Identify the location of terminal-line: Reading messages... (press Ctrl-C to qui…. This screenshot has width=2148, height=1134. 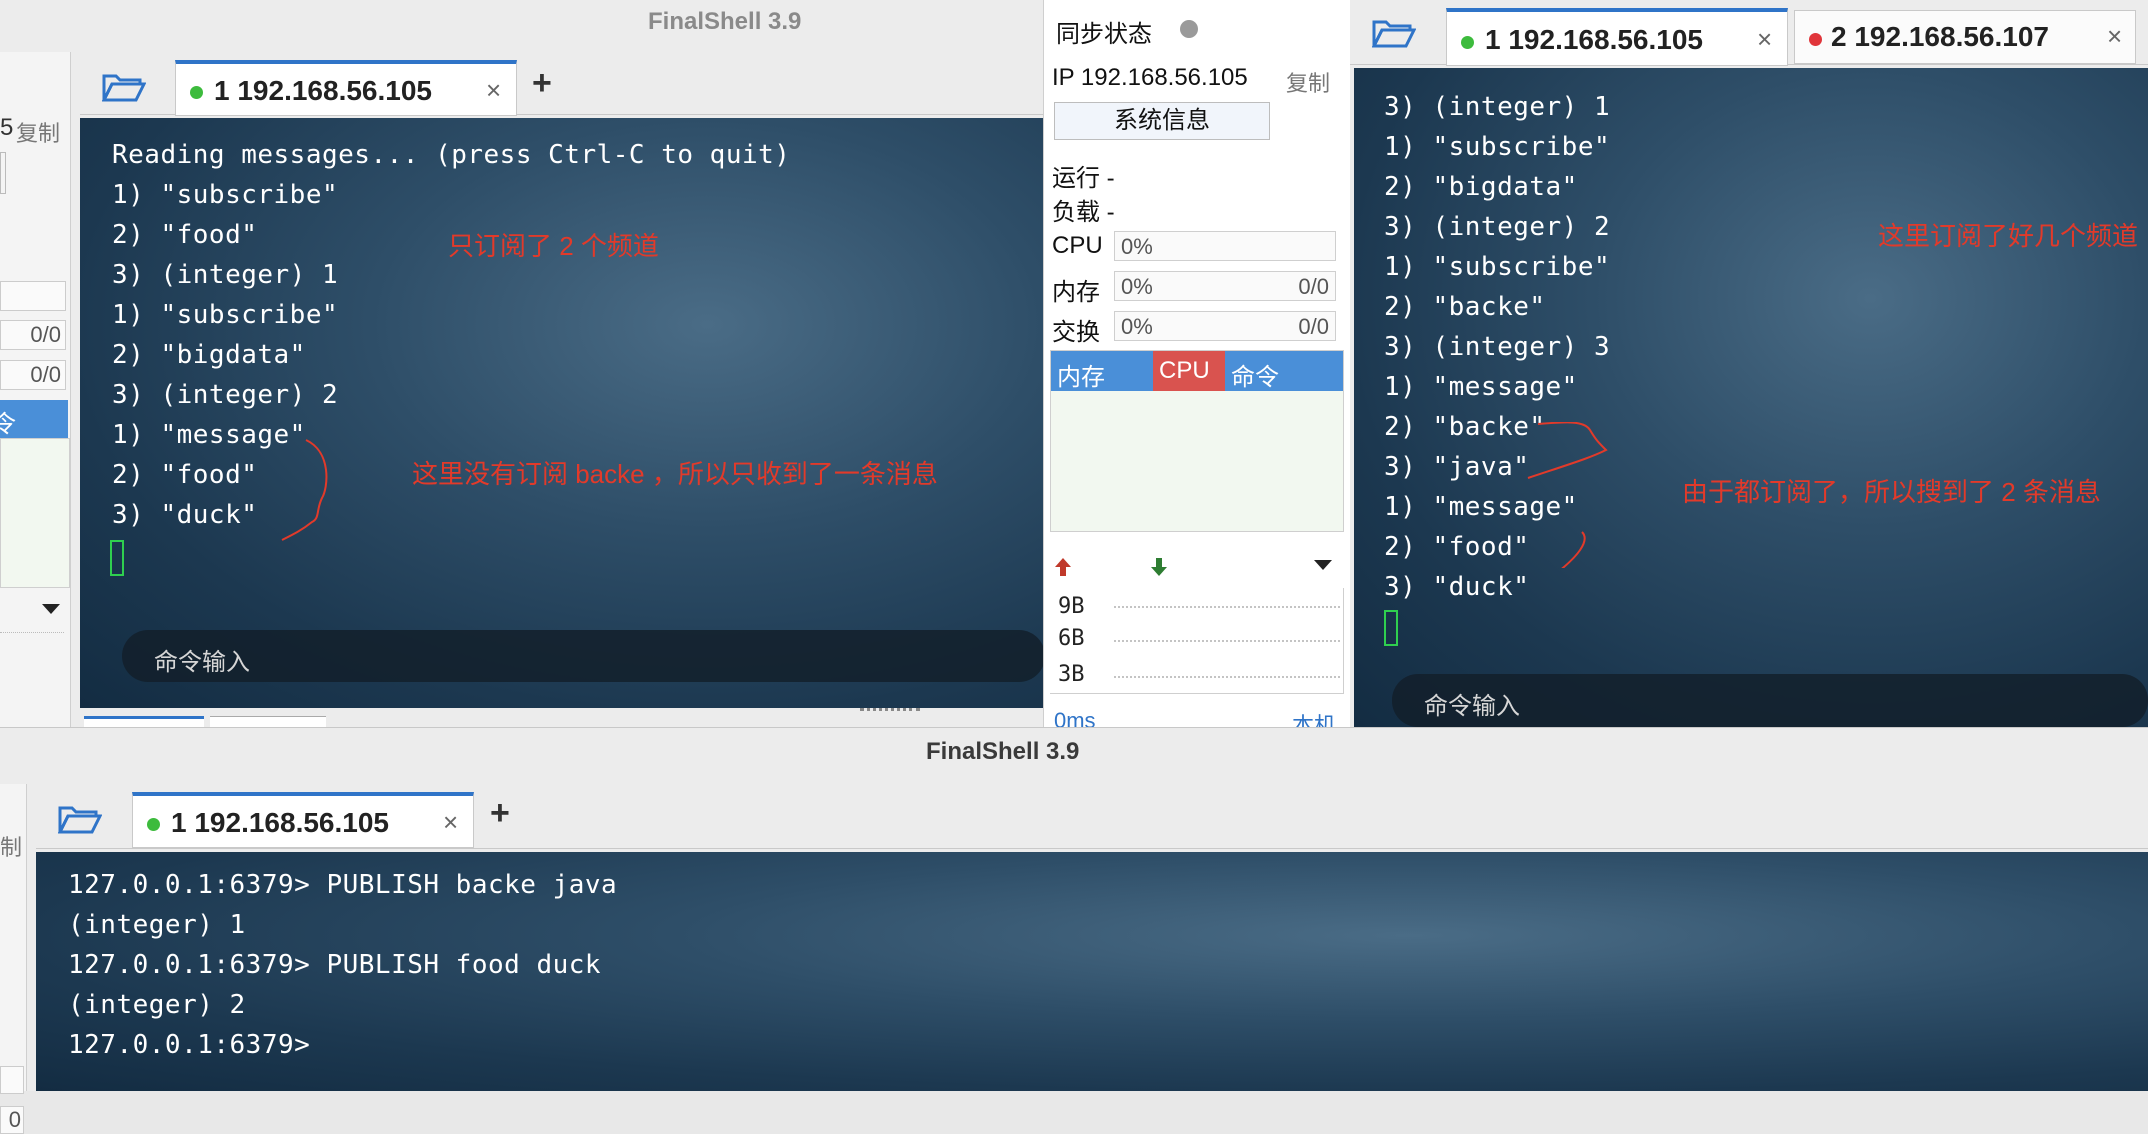
(451, 155).